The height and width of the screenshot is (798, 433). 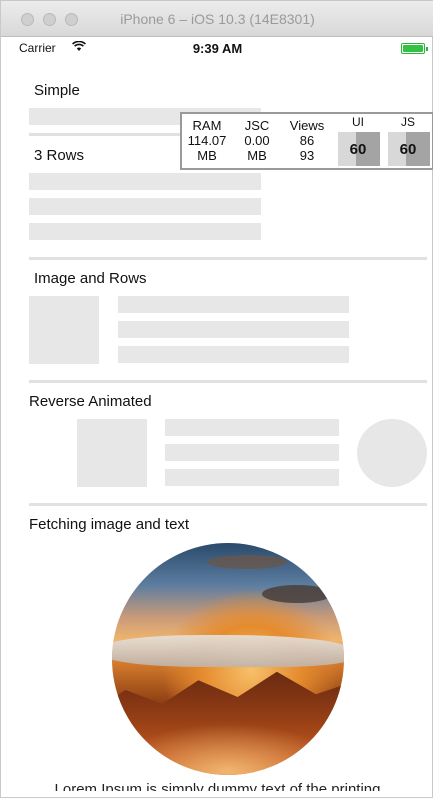 What do you see at coordinates (407, 122) in the screenshot?
I see `perf-js-fps-label: JS` at bounding box center [407, 122].